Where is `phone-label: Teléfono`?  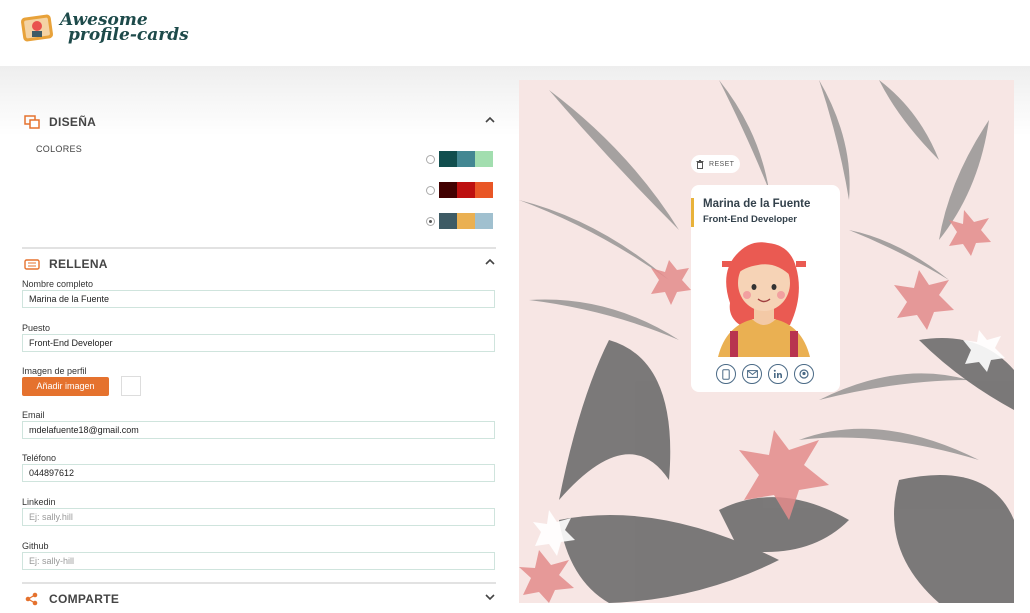 phone-label: Teléfono is located at coordinates (39, 458).